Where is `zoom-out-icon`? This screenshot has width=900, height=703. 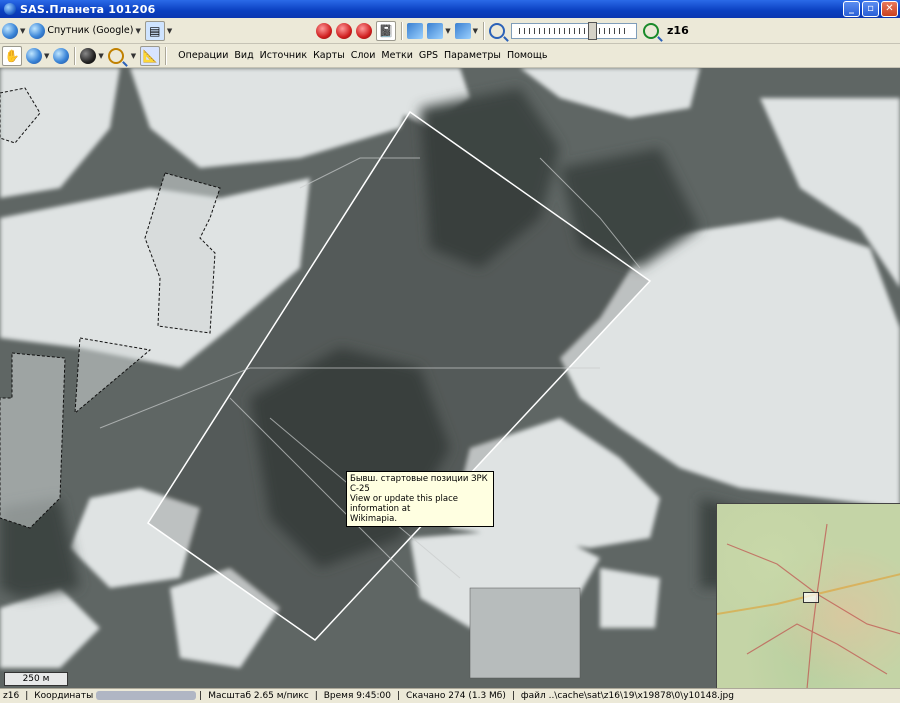
zoom-out-icon is located at coordinates (497, 30).